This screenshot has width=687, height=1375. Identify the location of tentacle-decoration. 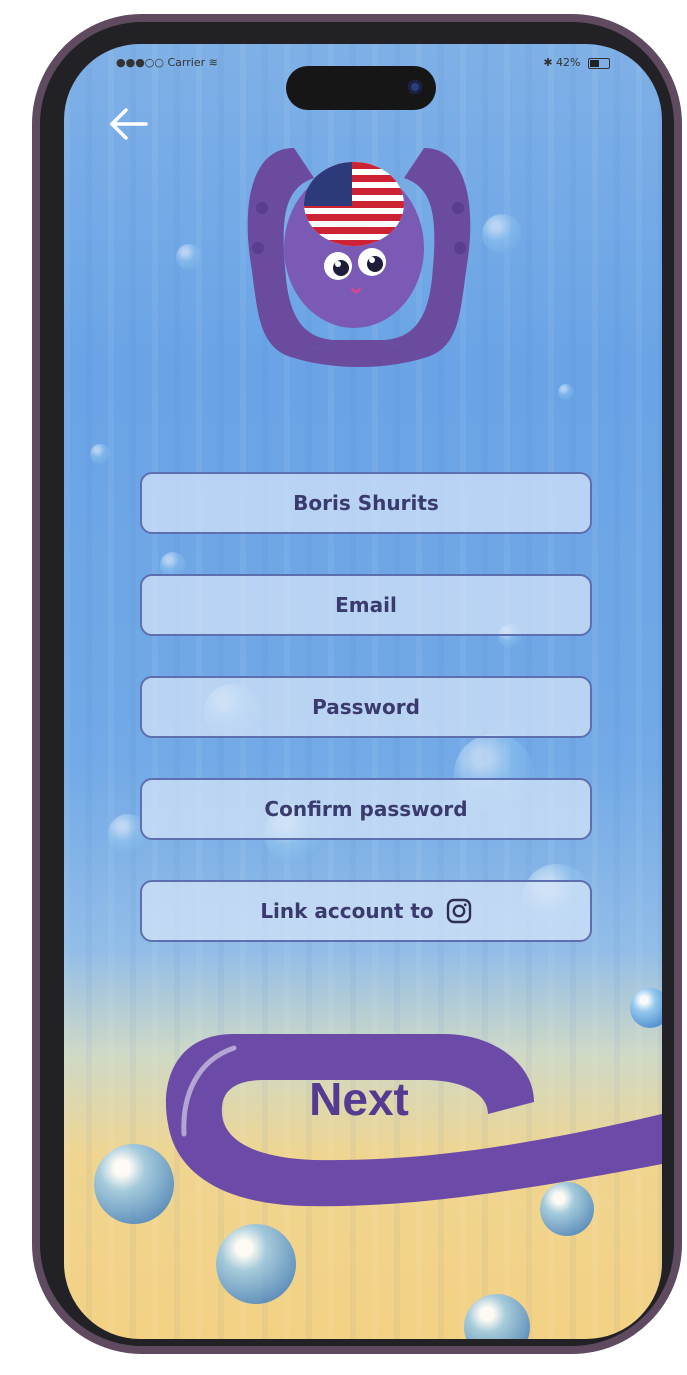
(413, 1120).